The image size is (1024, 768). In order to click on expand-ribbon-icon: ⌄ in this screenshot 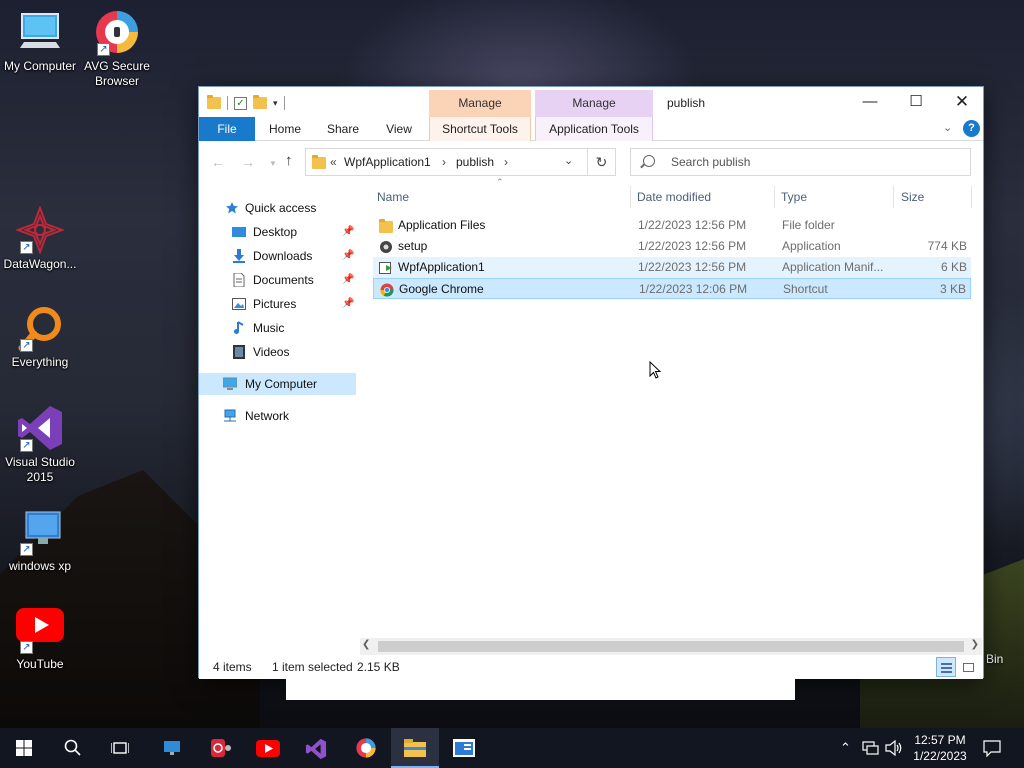, I will do `click(947, 127)`.